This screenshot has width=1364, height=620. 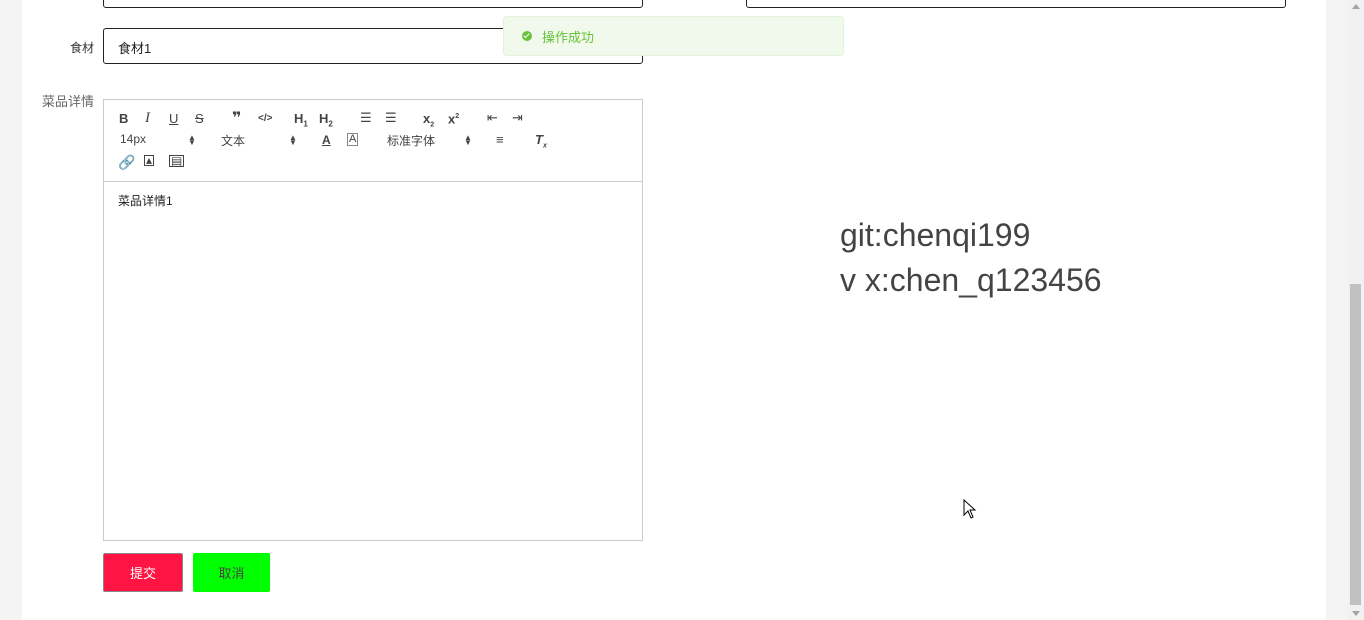 I want to click on clear-format-icon: Tx, so click(x=541, y=143).